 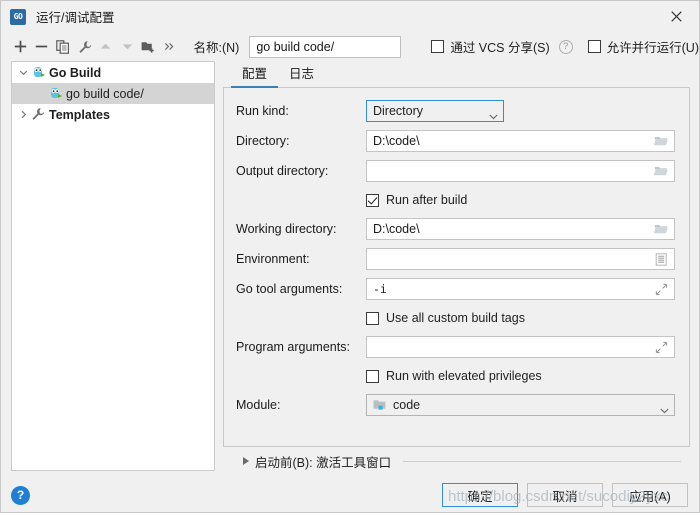 I want to click on before-launch-section: 启动前(B): 激活工具窗口, so click(x=456, y=461).